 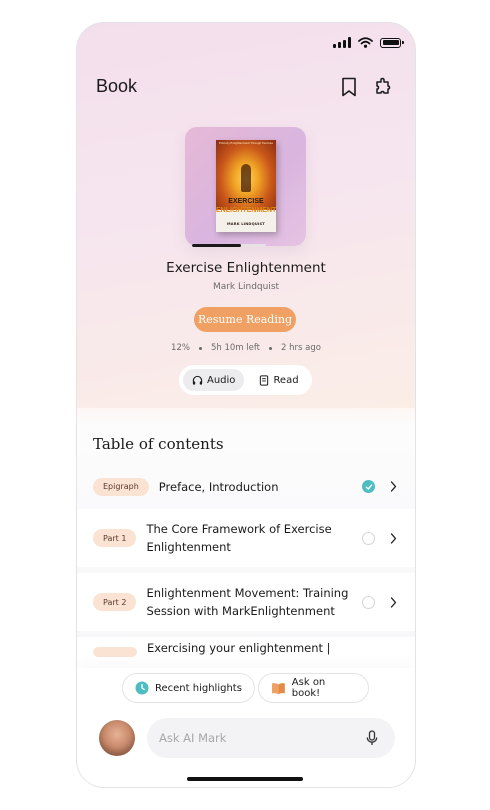 I want to click on book-icon, so click(x=264, y=380).